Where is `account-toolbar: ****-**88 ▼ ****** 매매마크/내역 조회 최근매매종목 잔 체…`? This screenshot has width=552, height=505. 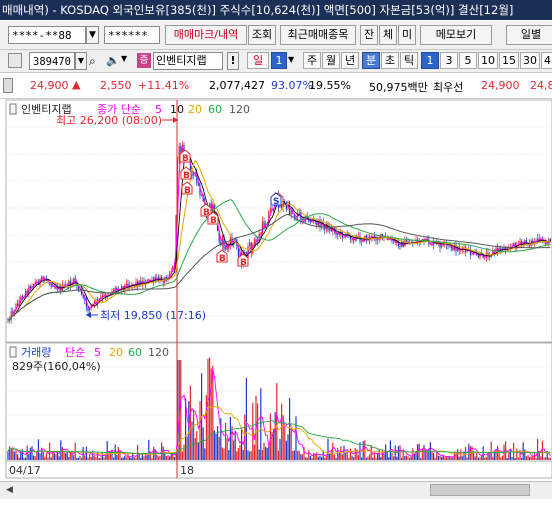 account-toolbar: ****-**88 ▼ ****** 매매마크/내역 조회 최근매매종목 잔 체… is located at coordinates (276, 35).